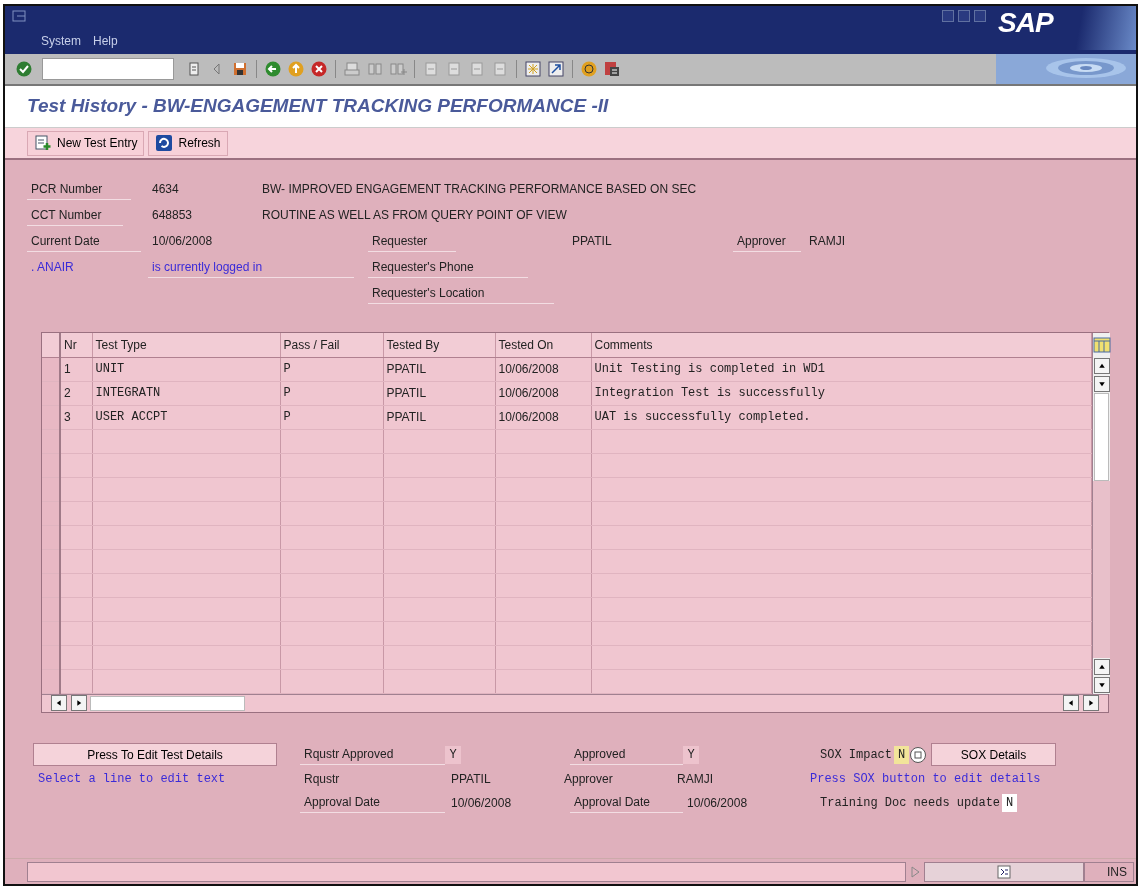 This screenshot has width=1141, height=890. What do you see at coordinates (841, 369) in the screenshot?
I see `table-cell: Unit Testing is completed in WD1` at bounding box center [841, 369].